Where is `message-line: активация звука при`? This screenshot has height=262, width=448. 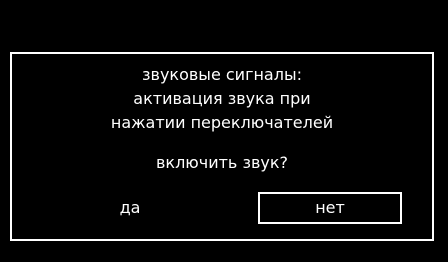 message-line: активация звука при is located at coordinates (222, 98).